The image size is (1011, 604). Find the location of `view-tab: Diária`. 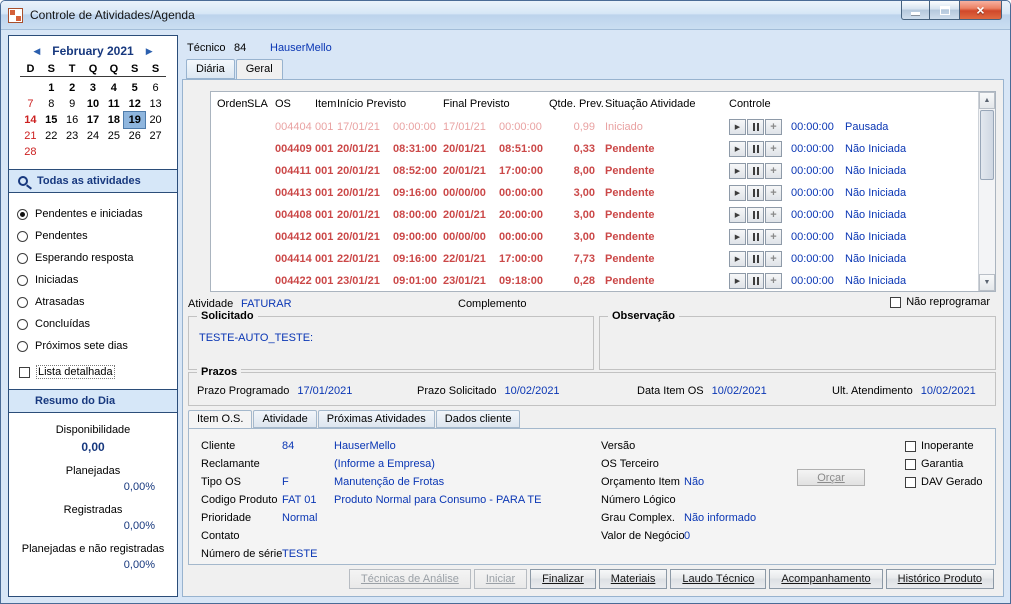

view-tab: Diária is located at coordinates (210, 69).